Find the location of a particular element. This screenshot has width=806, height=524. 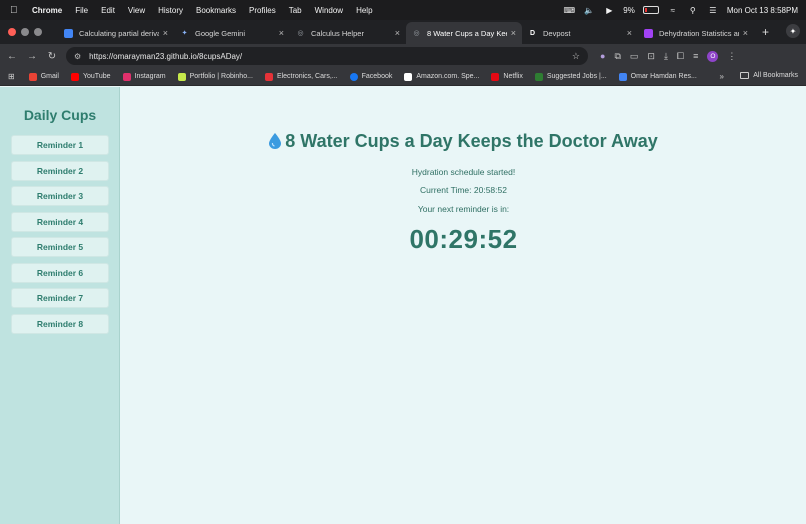

browser-tab: Calculating partial deriva × is located at coordinates (116, 33).